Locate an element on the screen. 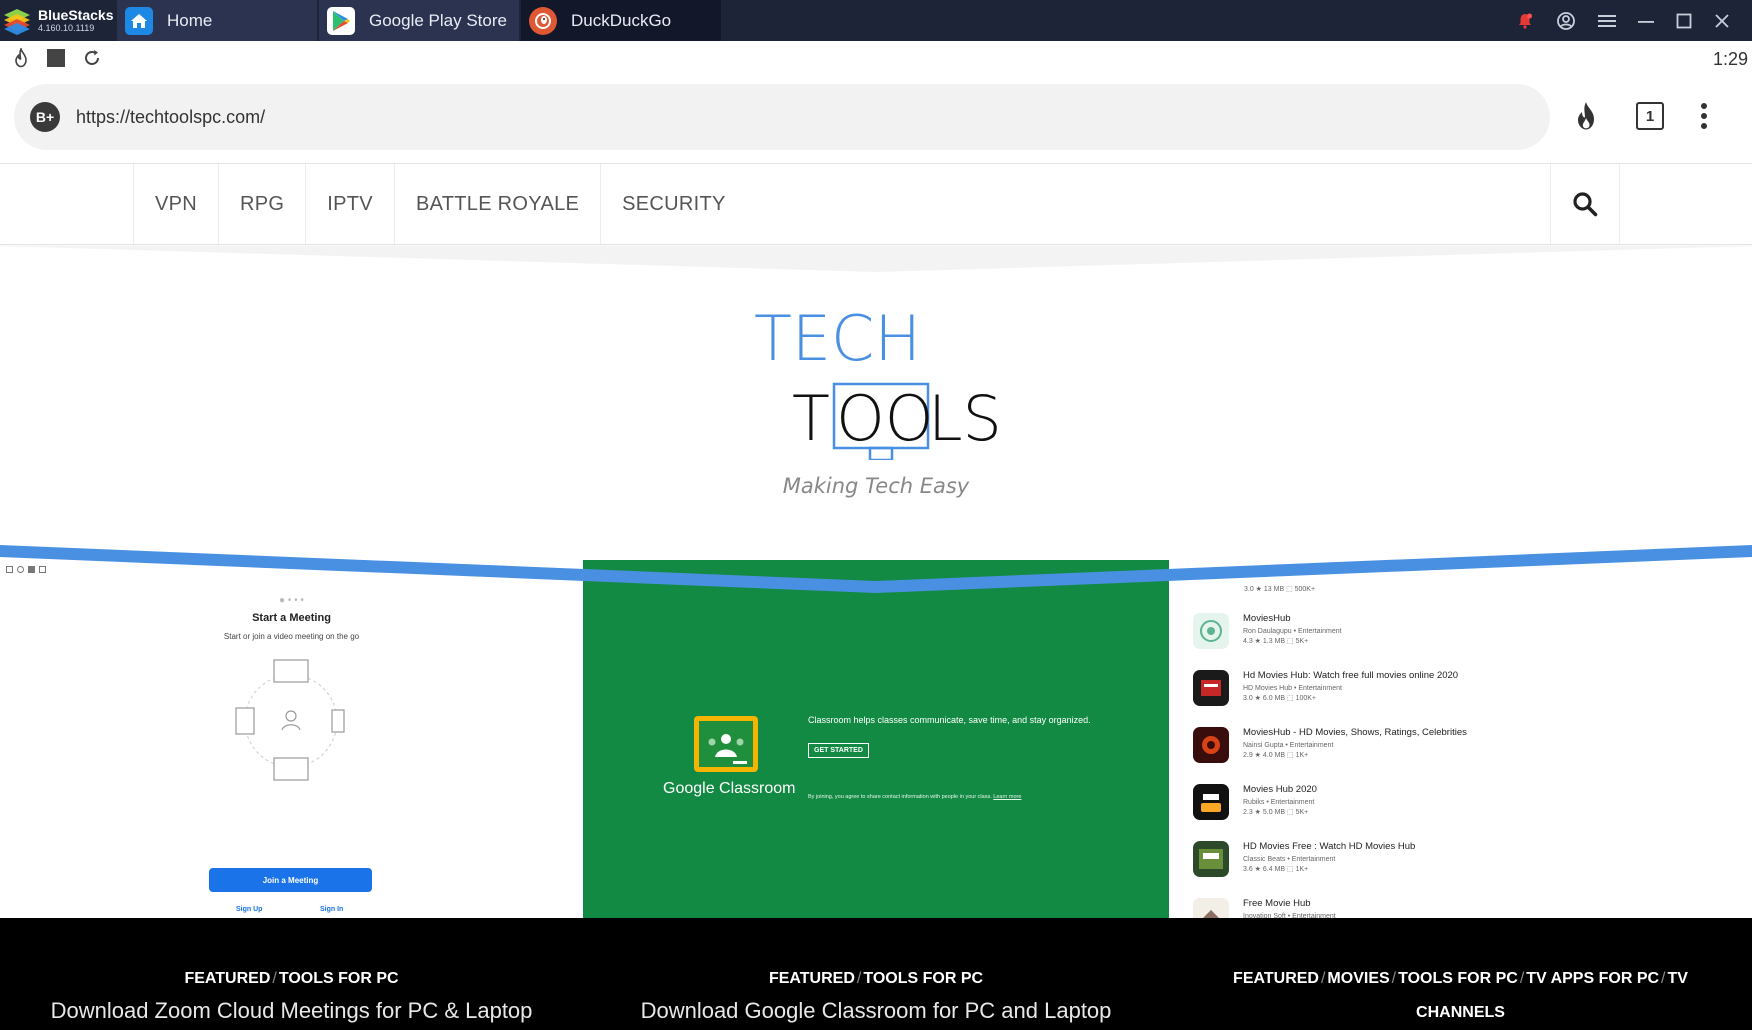 The width and height of the screenshot is (1752, 1030). tab-google-play-store: Google Play Store is located at coordinates (419, 20).